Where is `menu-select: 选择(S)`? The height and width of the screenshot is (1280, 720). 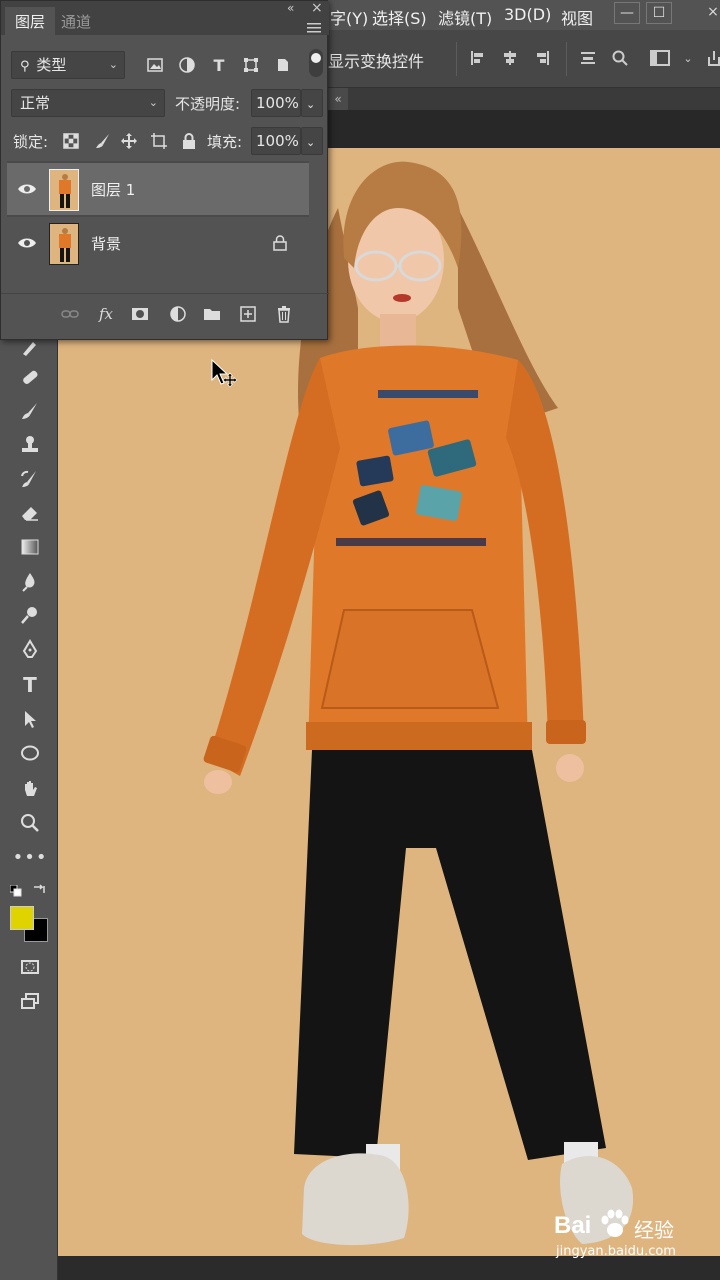 menu-select: 选择(S) is located at coordinates (399, 17).